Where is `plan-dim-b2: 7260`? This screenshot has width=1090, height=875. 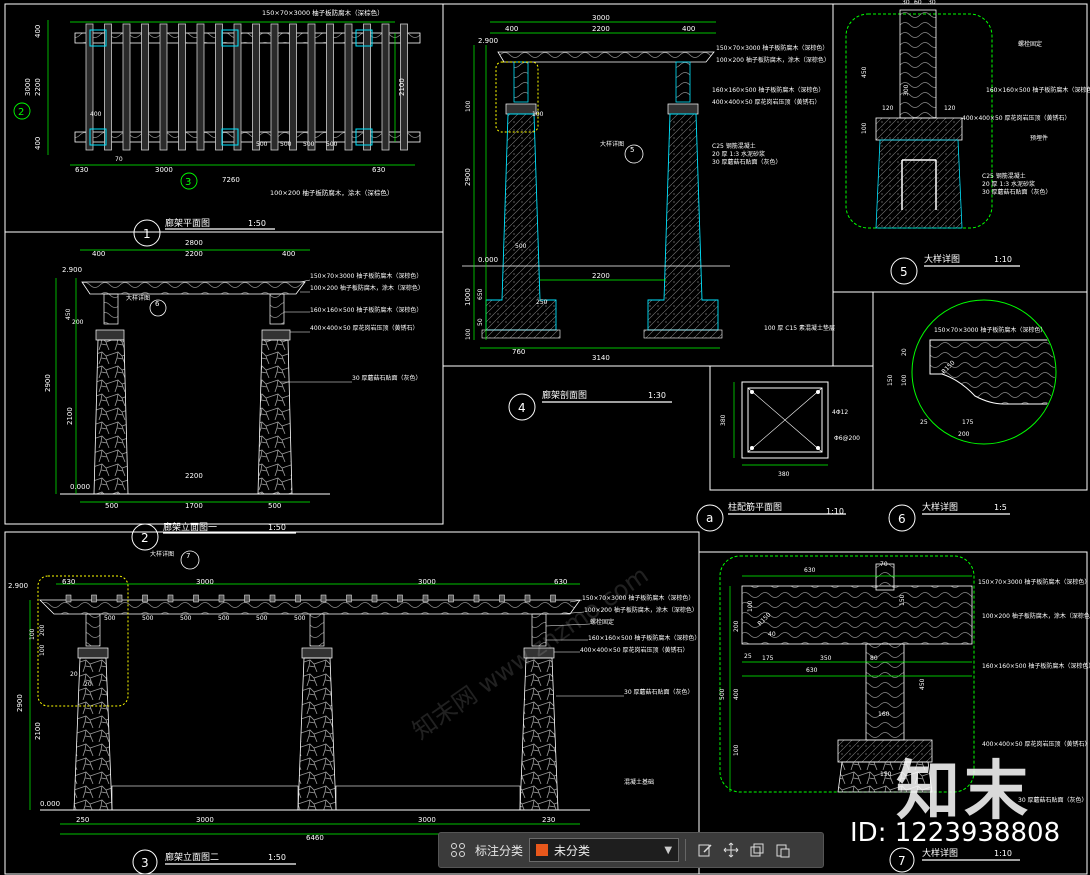
plan-dim-b2: 7260 is located at coordinates (231, 180).